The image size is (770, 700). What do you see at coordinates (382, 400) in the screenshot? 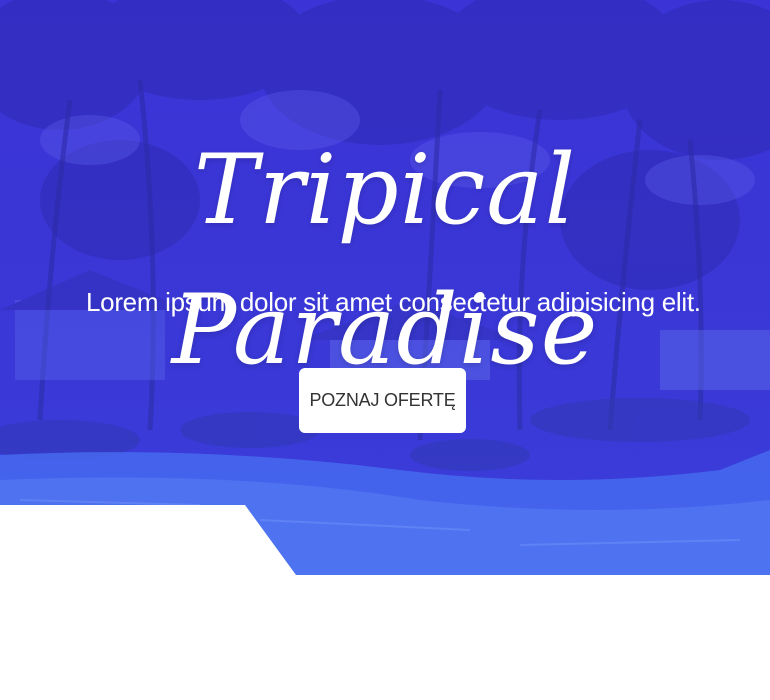
I see `view-offer-button: POZNAJ OFERTĘ` at bounding box center [382, 400].